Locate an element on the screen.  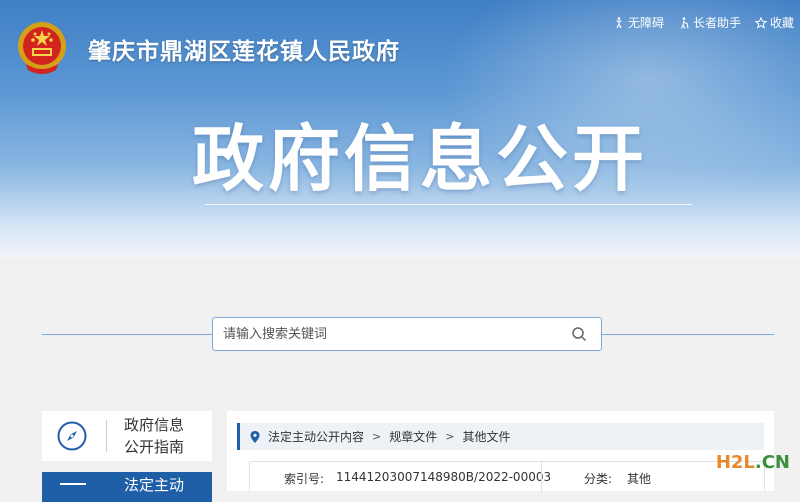
breadcrumb-item-other: 其他文件 is located at coordinates (486, 436).